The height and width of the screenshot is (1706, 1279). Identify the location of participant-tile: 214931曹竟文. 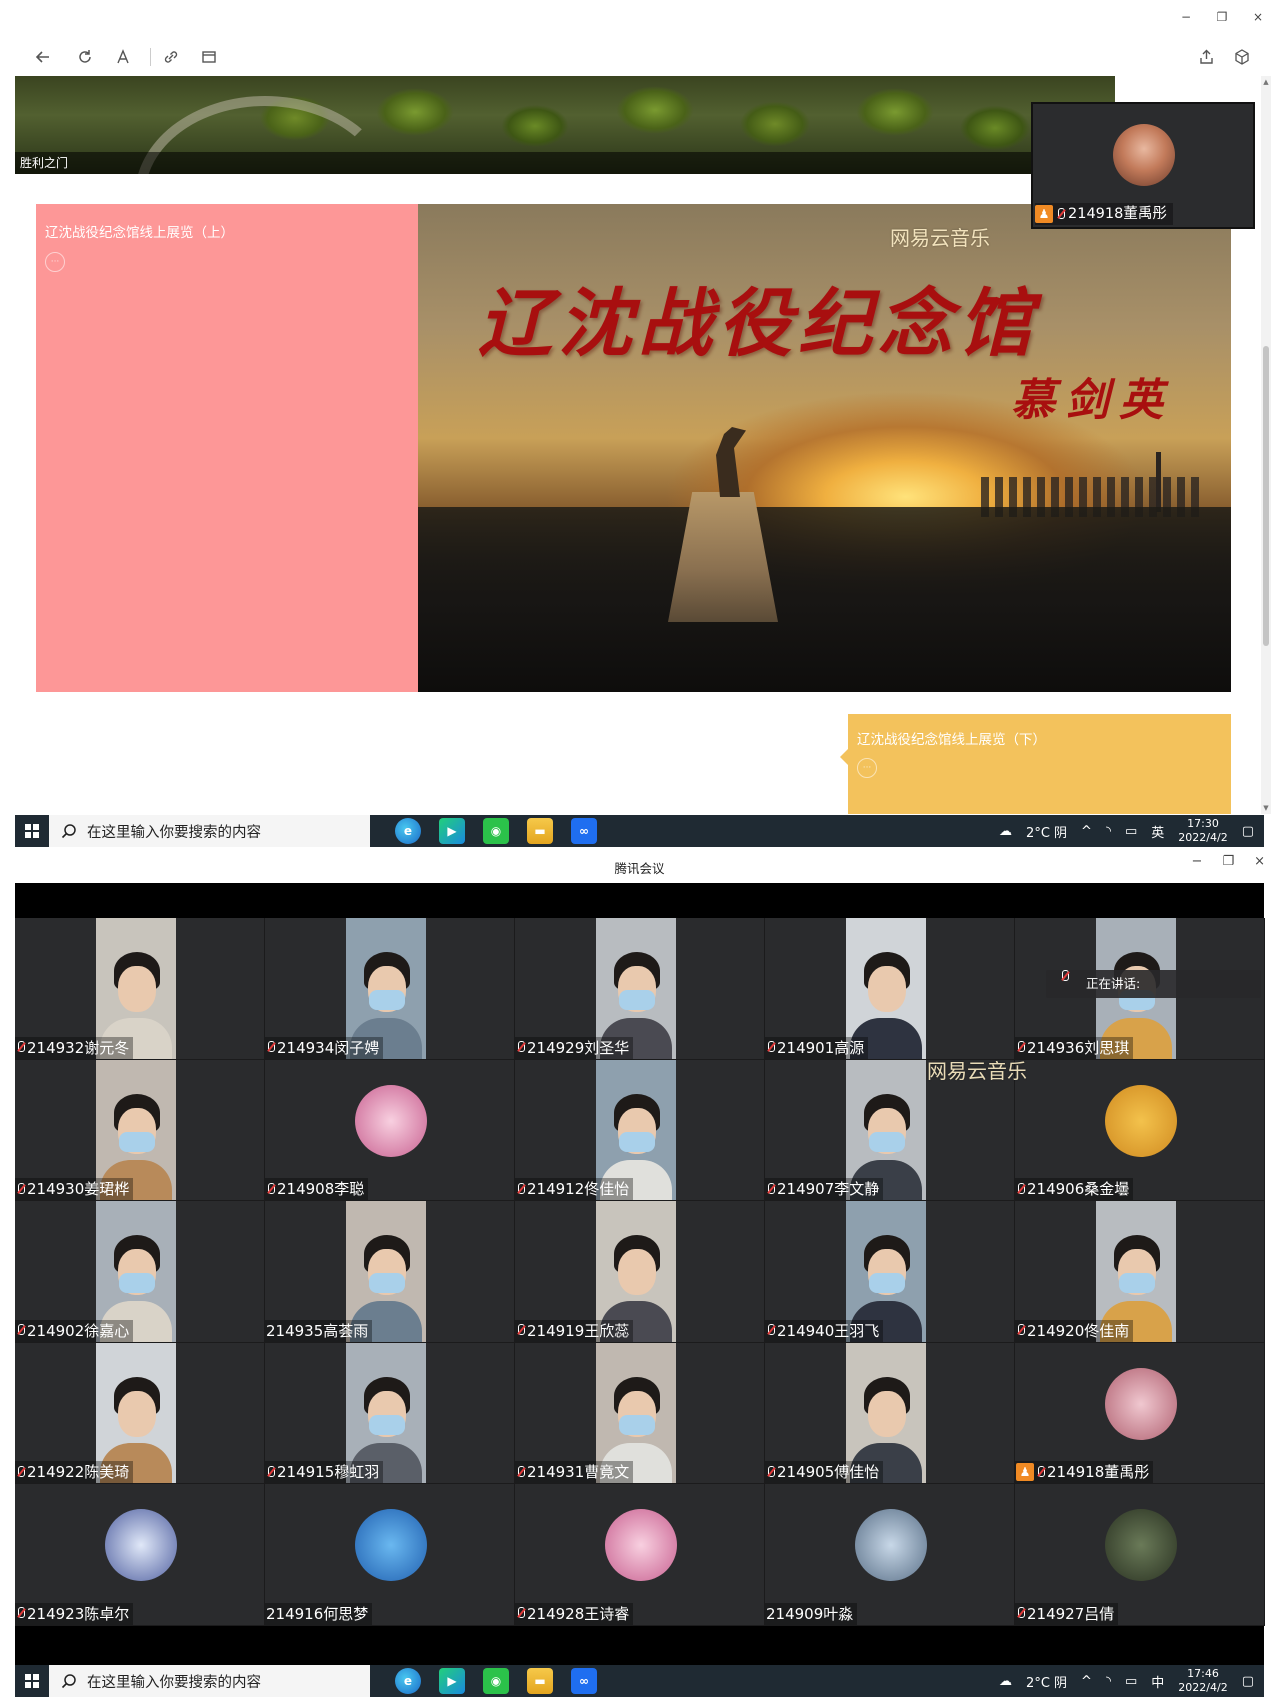
(640, 1413).